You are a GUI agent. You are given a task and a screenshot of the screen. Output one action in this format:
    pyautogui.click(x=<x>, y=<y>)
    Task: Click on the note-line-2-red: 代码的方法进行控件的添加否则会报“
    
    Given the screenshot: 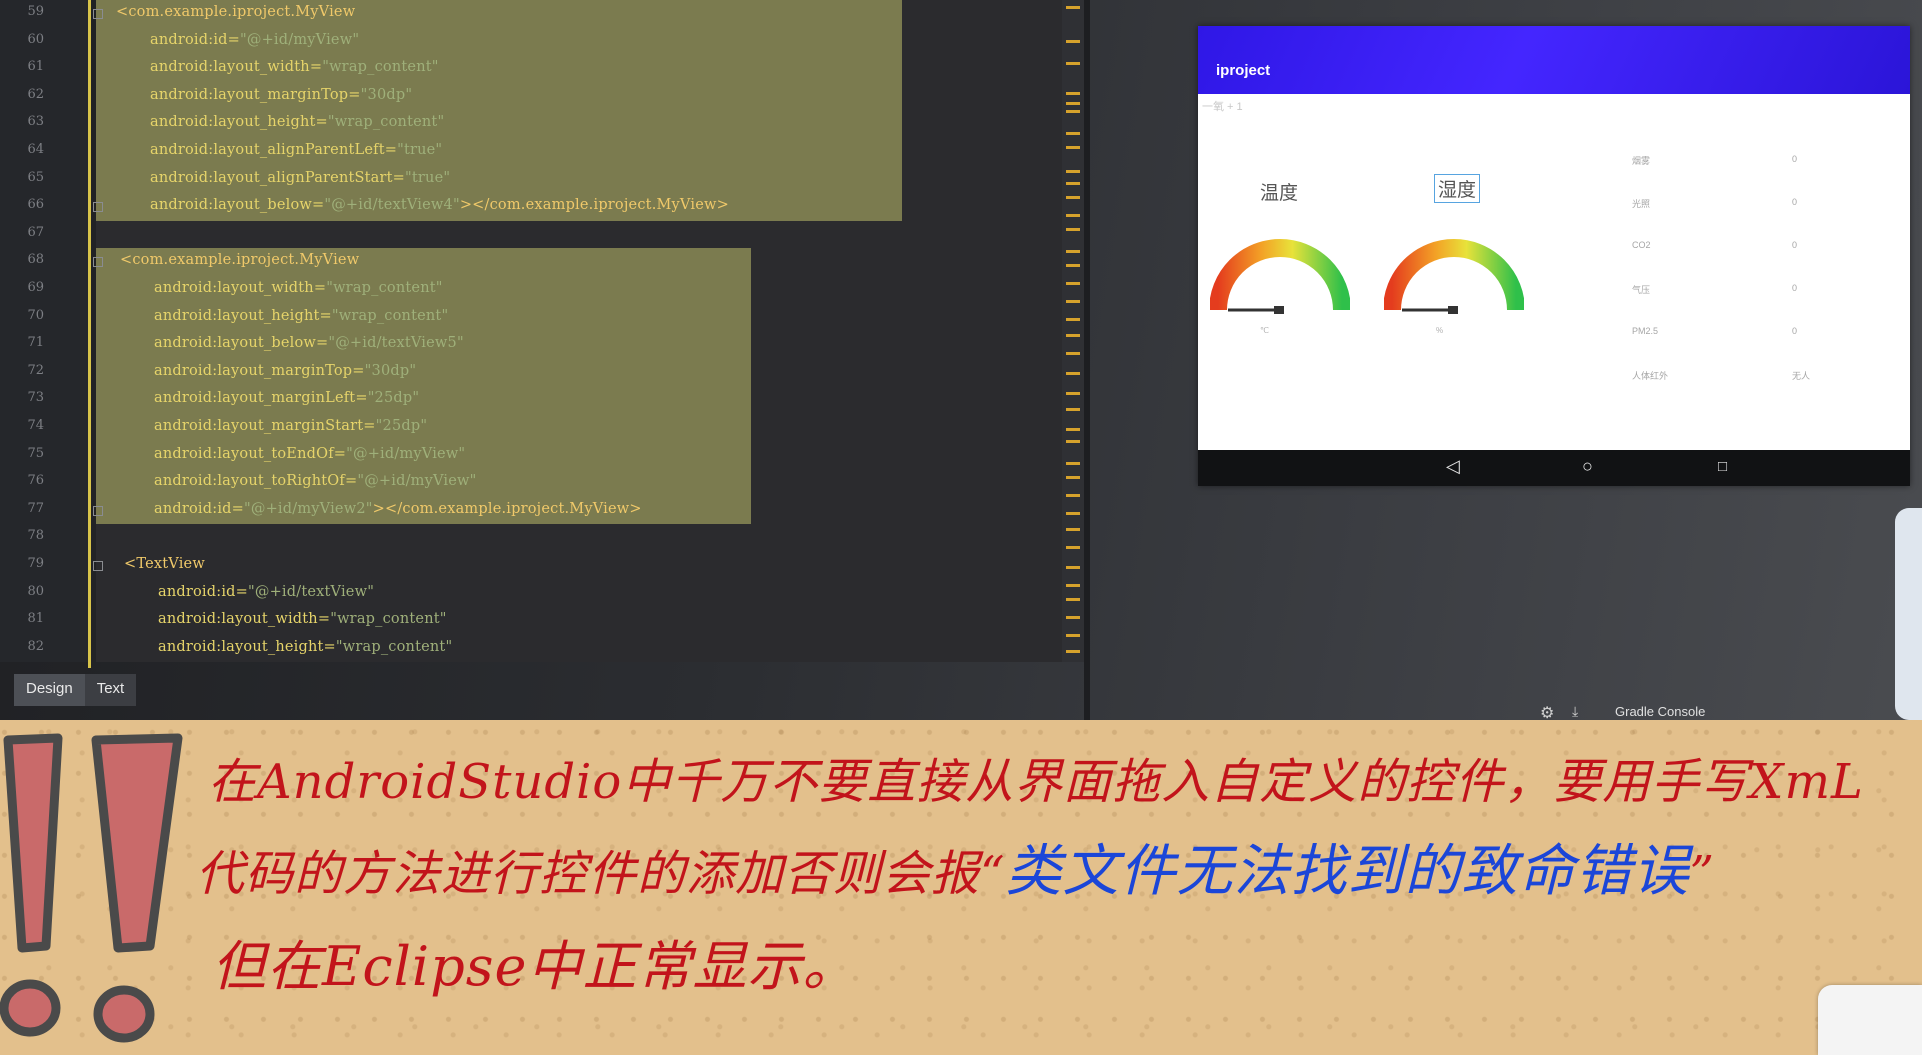 What is the action you would take?
    pyautogui.click(x=601, y=874)
    